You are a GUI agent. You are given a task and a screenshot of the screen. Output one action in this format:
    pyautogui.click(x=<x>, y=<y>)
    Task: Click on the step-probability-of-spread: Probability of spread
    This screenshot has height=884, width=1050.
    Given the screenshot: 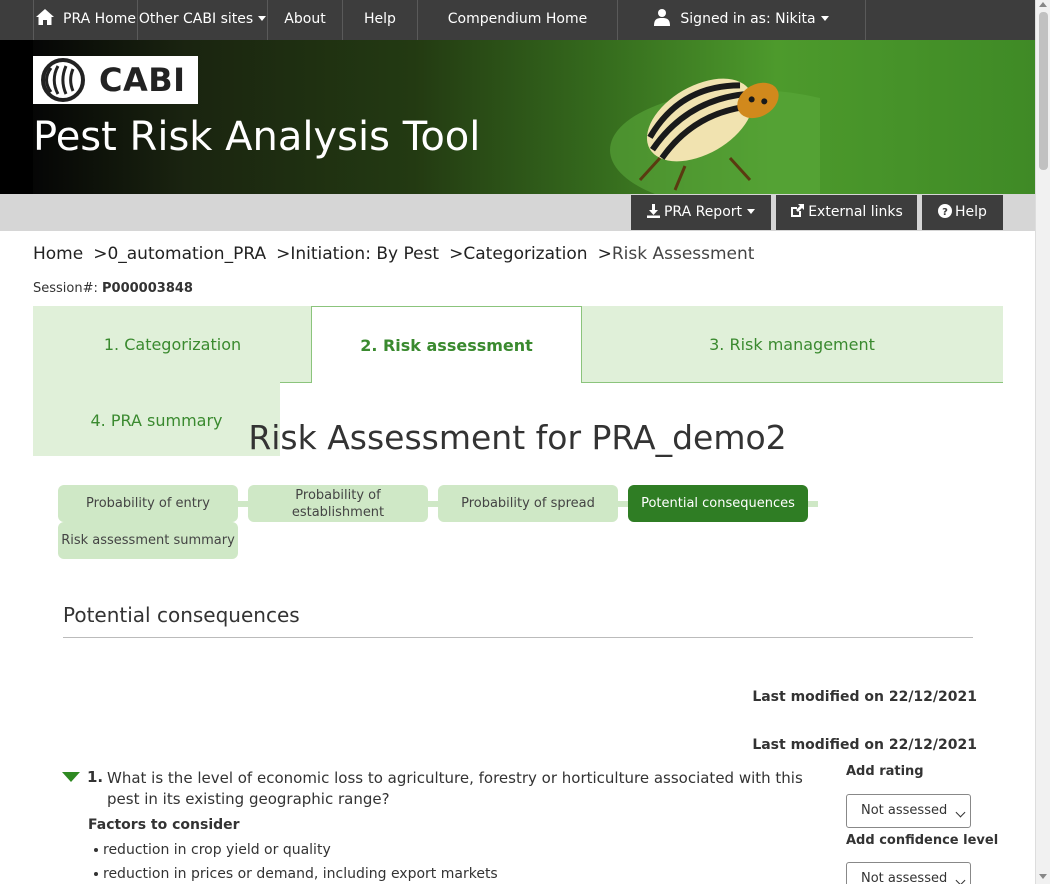 What is the action you would take?
    pyautogui.click(x=528, y=503)
    